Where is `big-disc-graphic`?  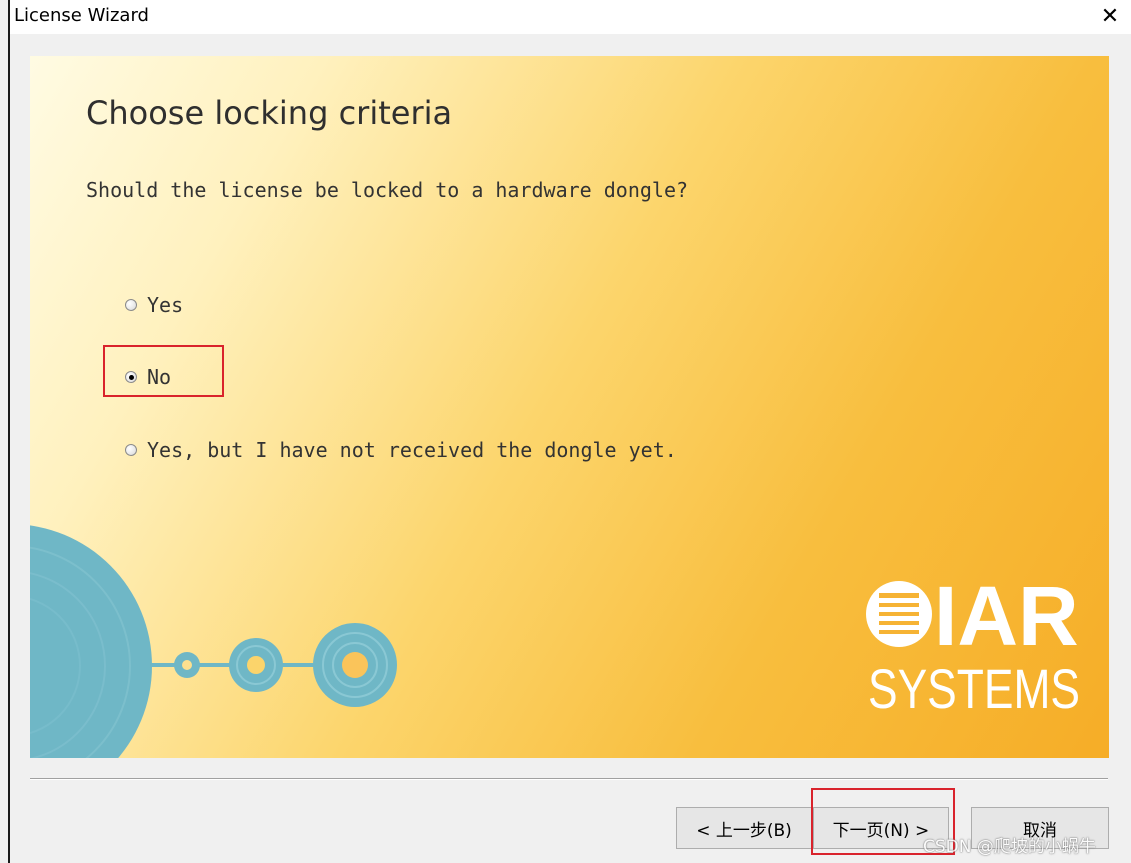 big-disc-graphic is located at coordinates (355, 665).